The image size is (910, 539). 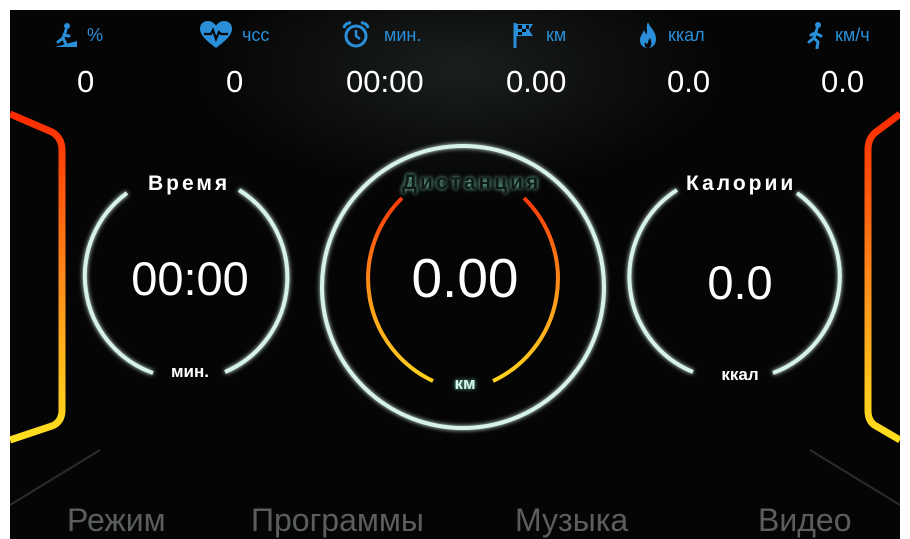 What do you see at coordinates (356, 34) in the screenshot?
I see `alarm-clock-icon` at bounding box center [356, 34].